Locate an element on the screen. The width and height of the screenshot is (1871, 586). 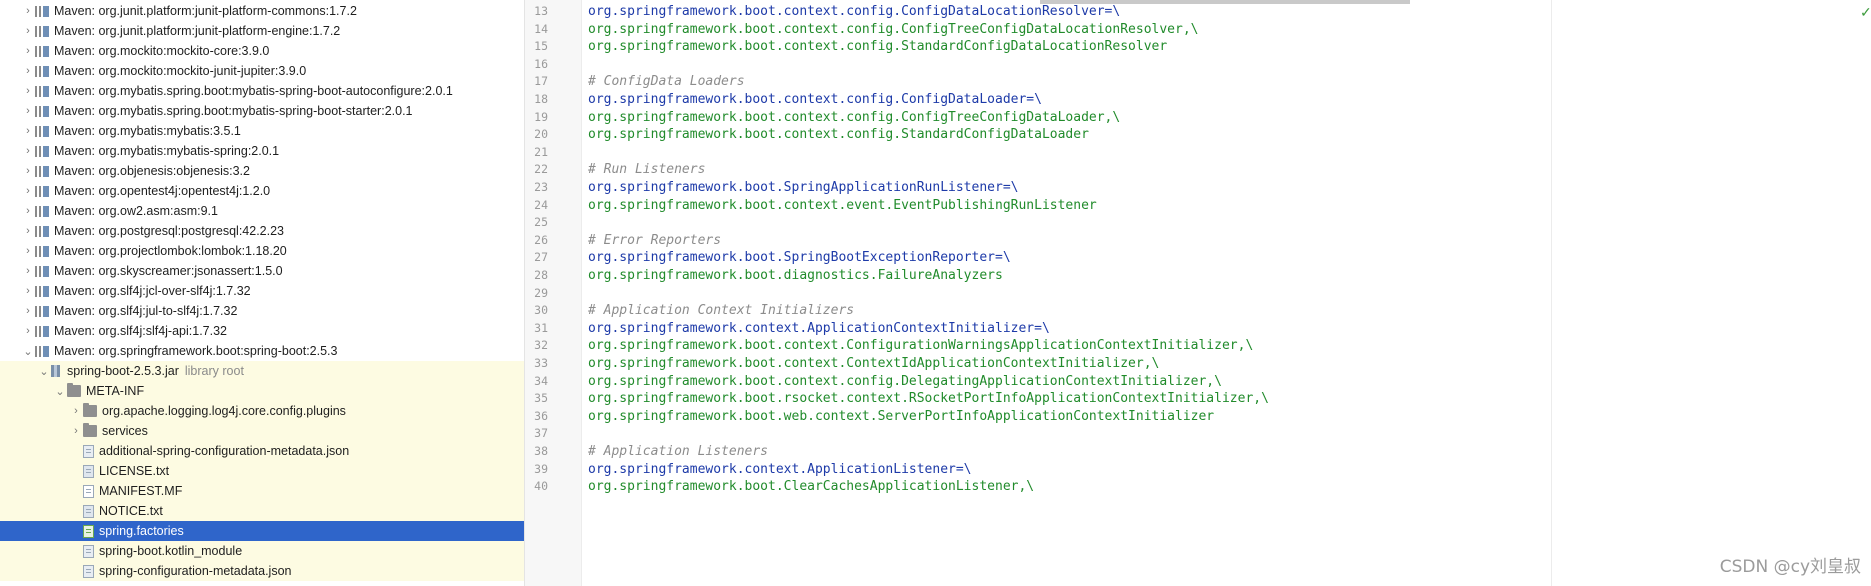
tree-node: › Maven: org.ow2.asm:asm:9.1 is located at coordinates (262, 211).